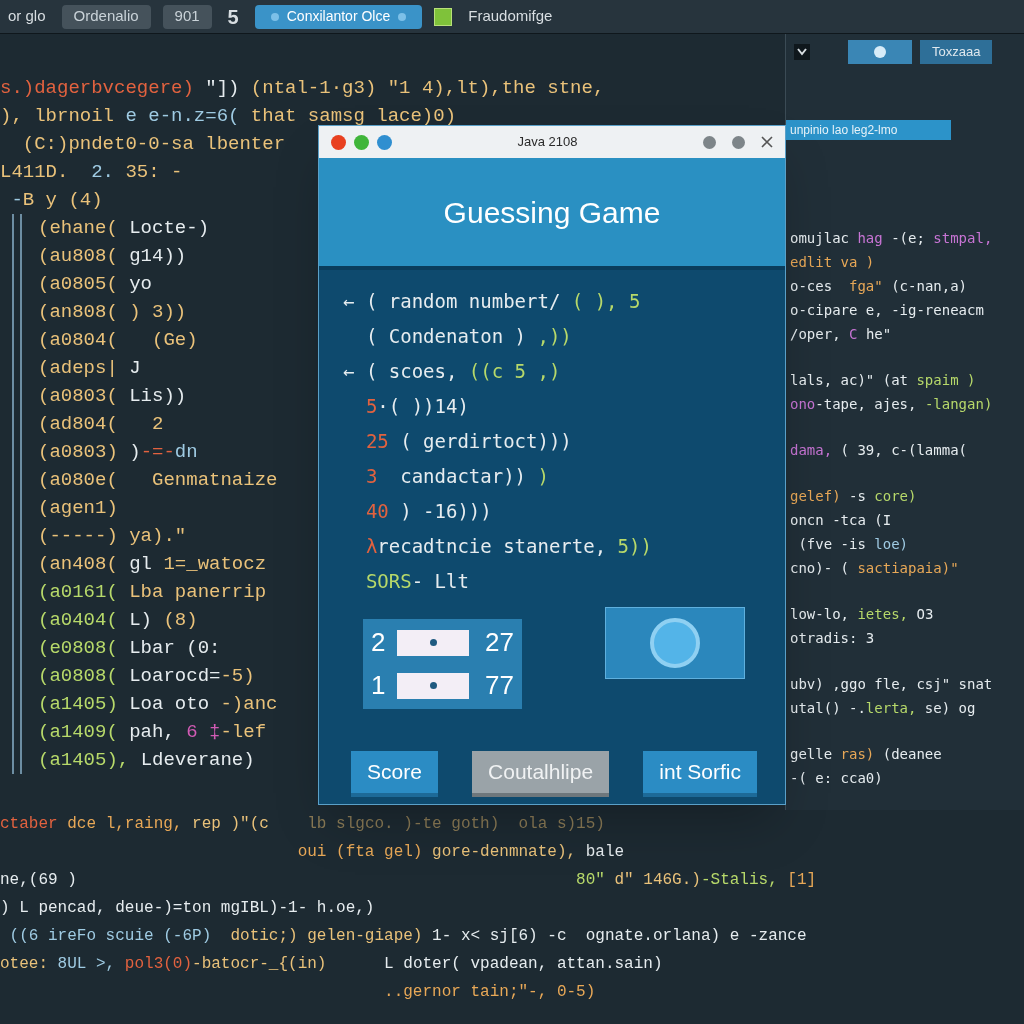 The height and width of the screenshot is (1024, 1024). What do you see at coordinates (106, 16) in the screenshot?
I see `tab: Ordenalio` at bounding box center [106, 16].